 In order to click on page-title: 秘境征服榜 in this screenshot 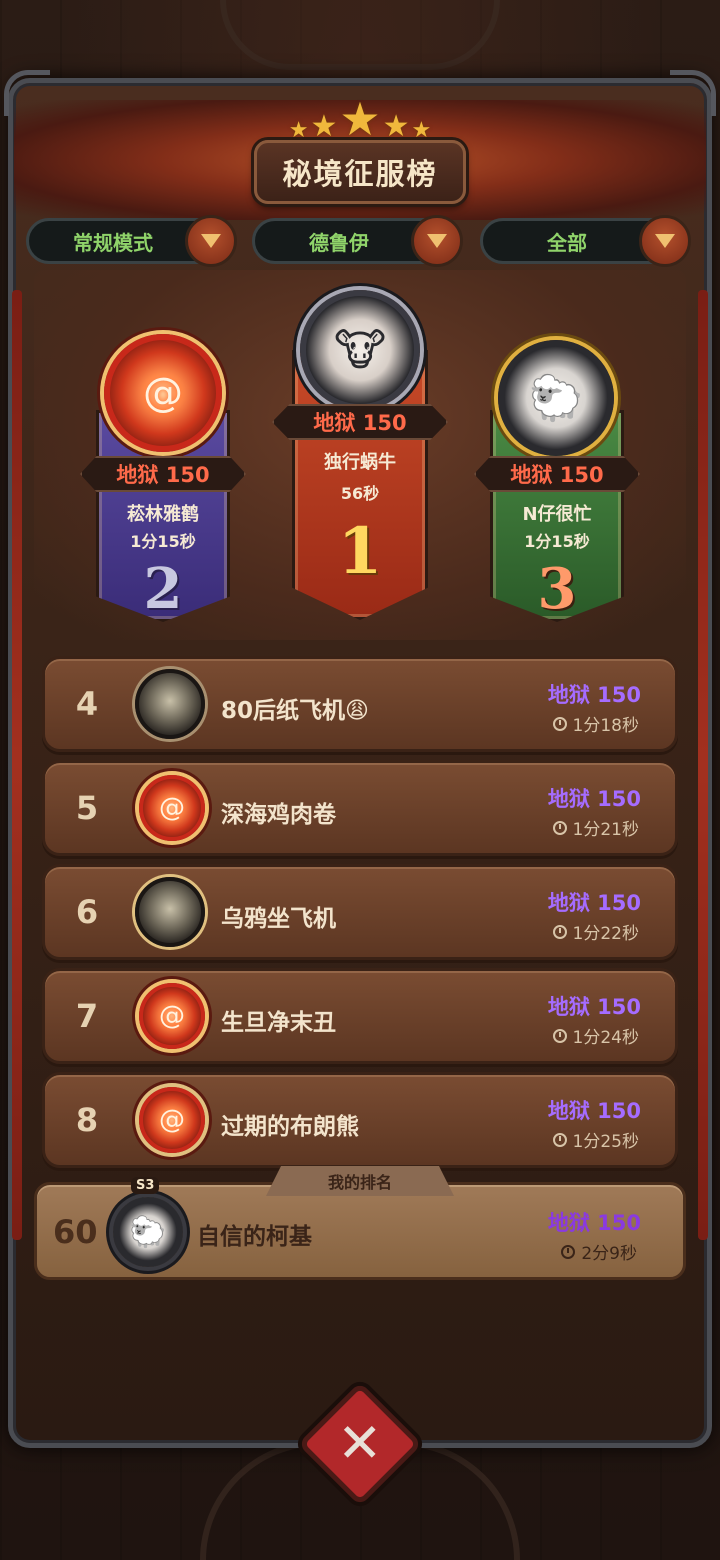, I will do `click(360, 174)`.